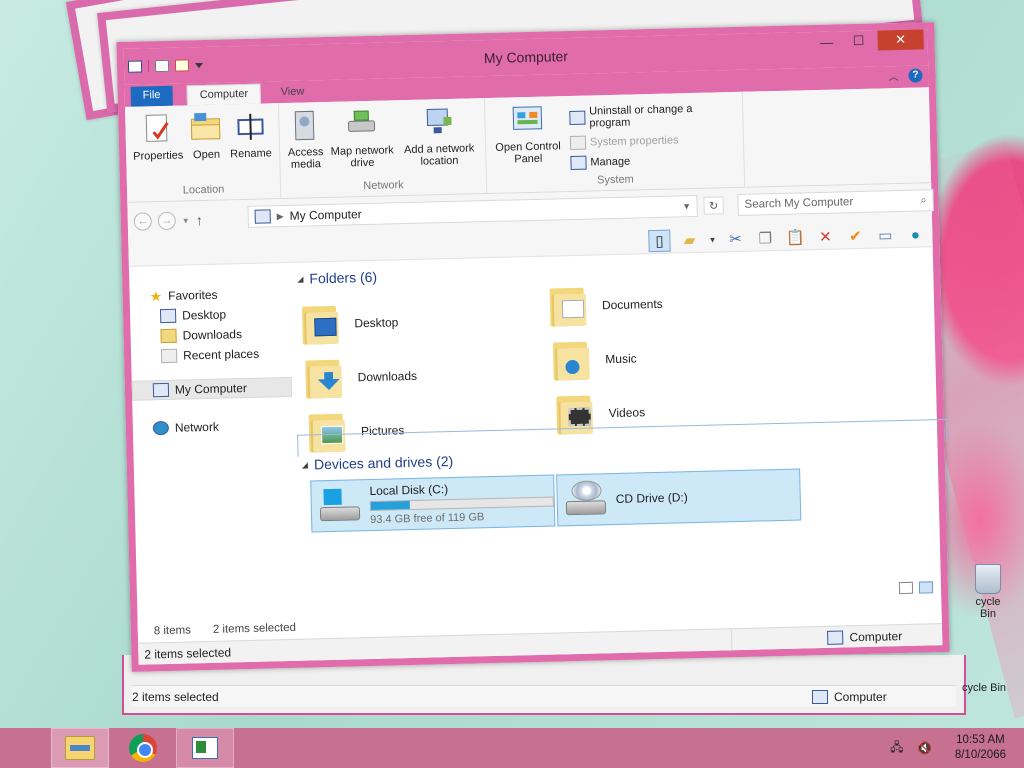 The height and width of the screenshot is (768, 1024). I want to click on chrome-icon, so click(143, 748).